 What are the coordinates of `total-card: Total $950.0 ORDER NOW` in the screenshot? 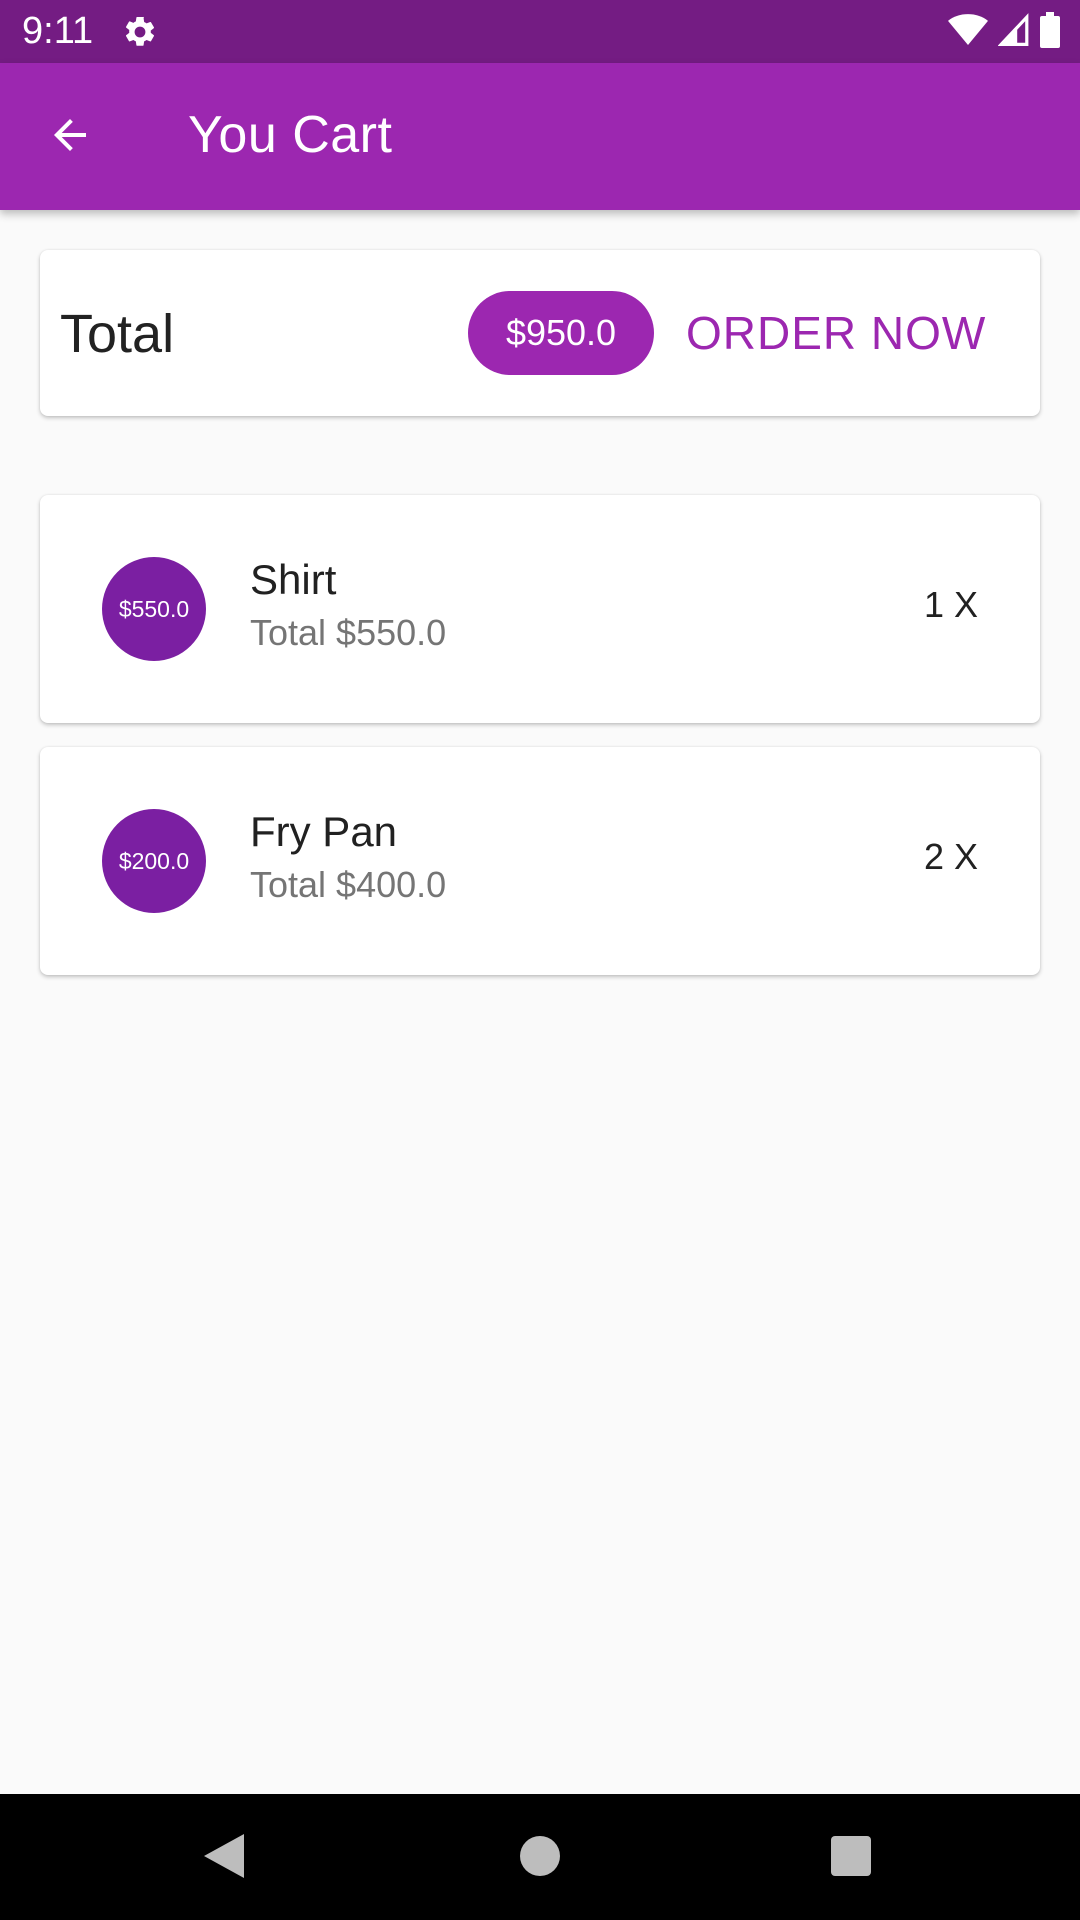 It's located at (540, 333).